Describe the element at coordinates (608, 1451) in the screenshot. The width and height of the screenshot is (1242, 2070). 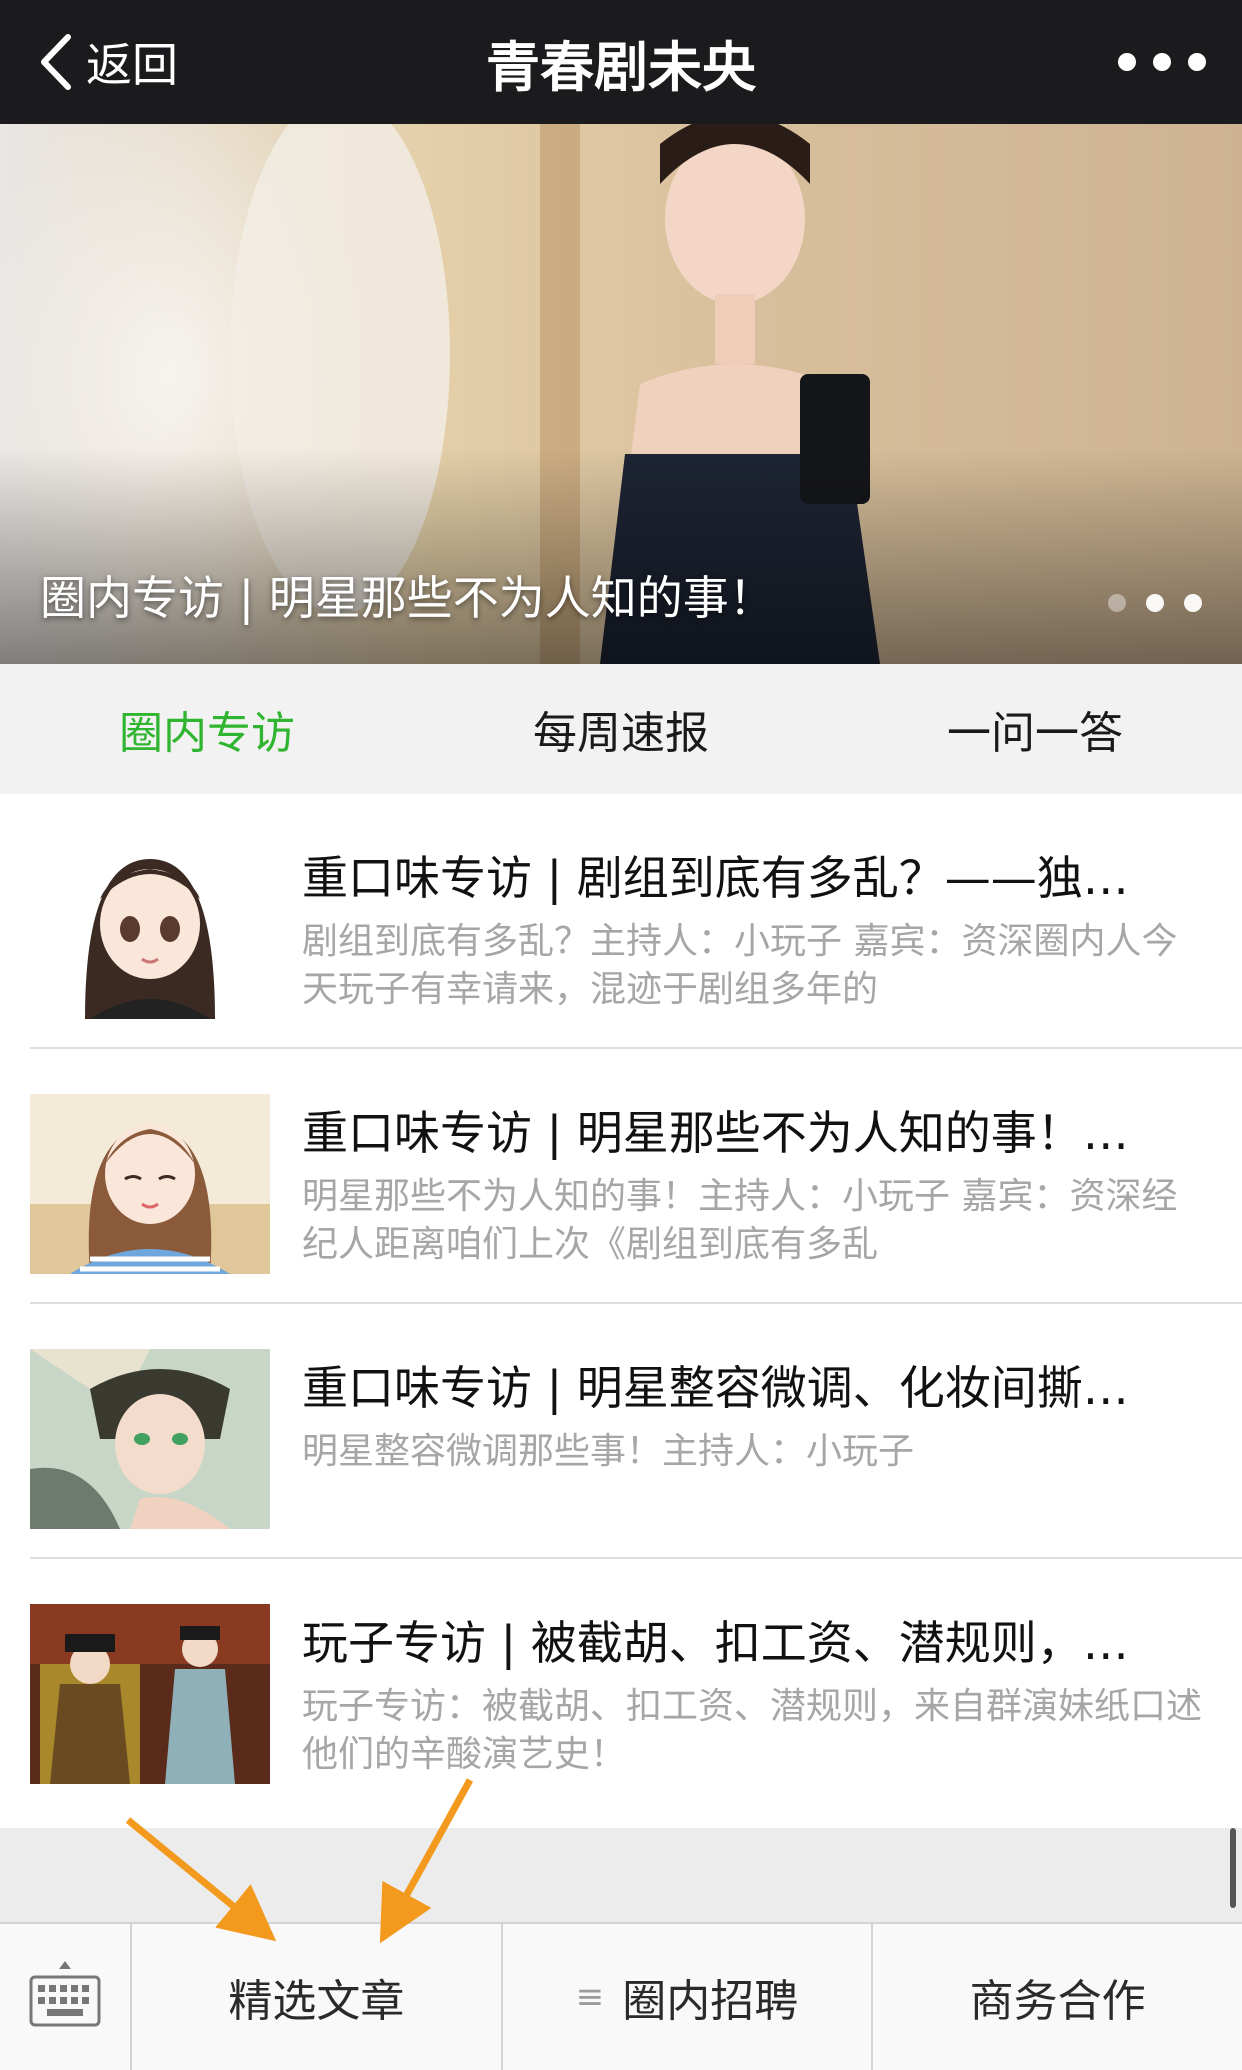
I see `article-summary: 明星整容微调那些事！主持人：小玩子` at that location.